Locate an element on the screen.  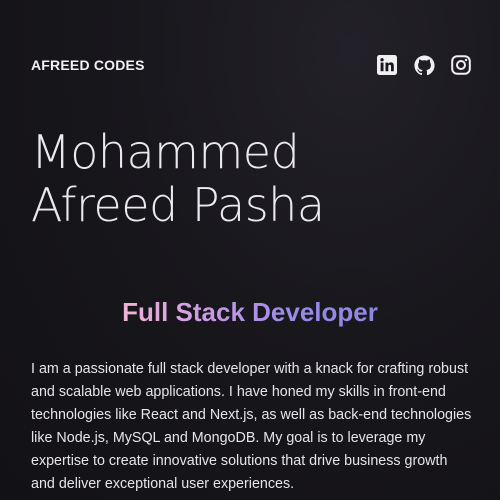
linkedin-link is located at coordinates (387, 65).